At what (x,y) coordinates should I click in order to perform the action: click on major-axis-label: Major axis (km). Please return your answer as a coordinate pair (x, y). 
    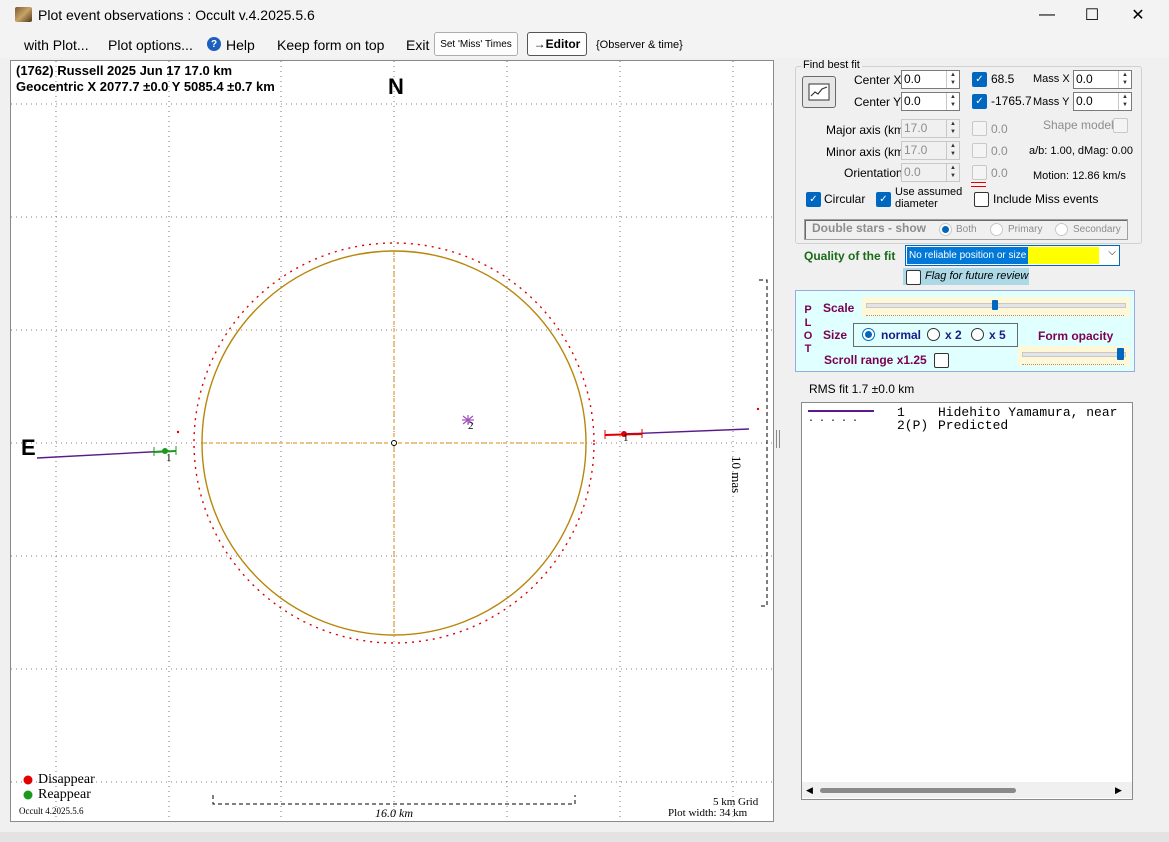
    Looking at the image, I should click on (867, 130).